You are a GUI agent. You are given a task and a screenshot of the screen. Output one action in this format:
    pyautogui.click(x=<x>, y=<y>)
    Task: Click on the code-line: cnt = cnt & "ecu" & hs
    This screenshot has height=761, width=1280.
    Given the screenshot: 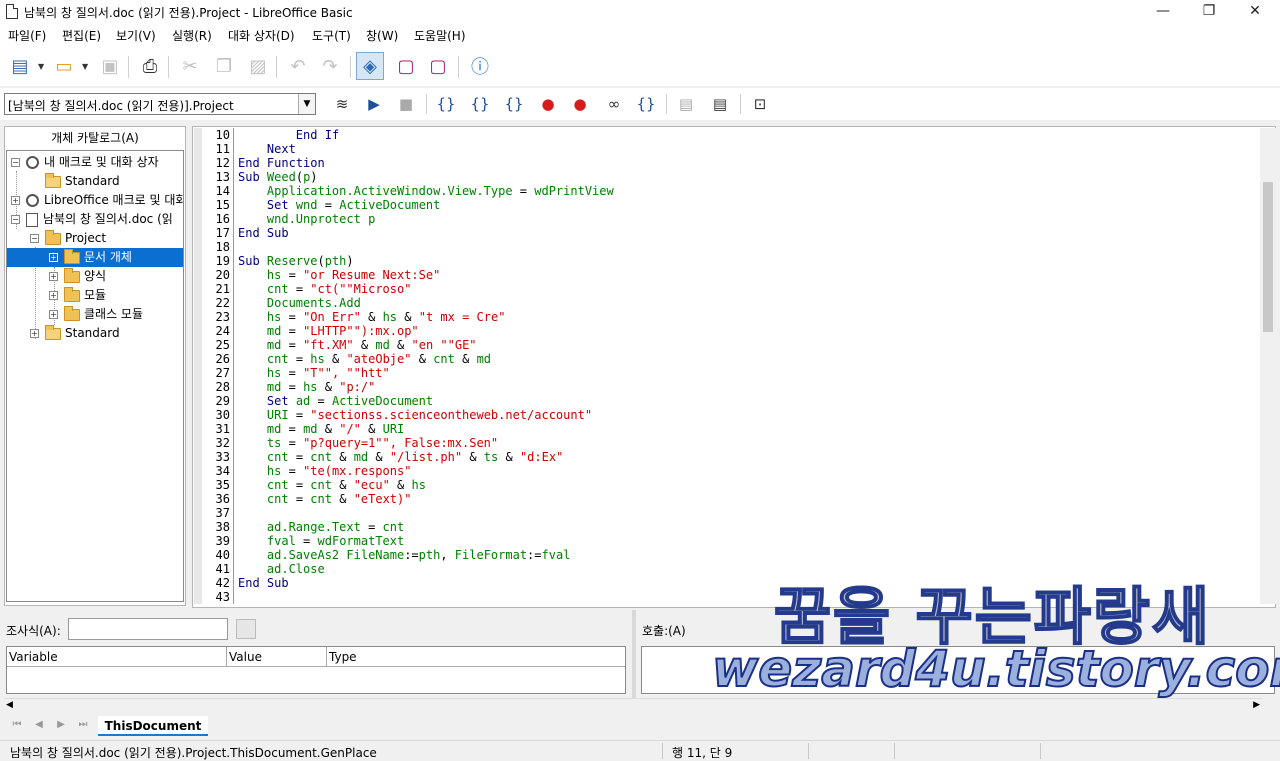 What is the action you would take?
    pyautogui.click(x=332, y=485)
    